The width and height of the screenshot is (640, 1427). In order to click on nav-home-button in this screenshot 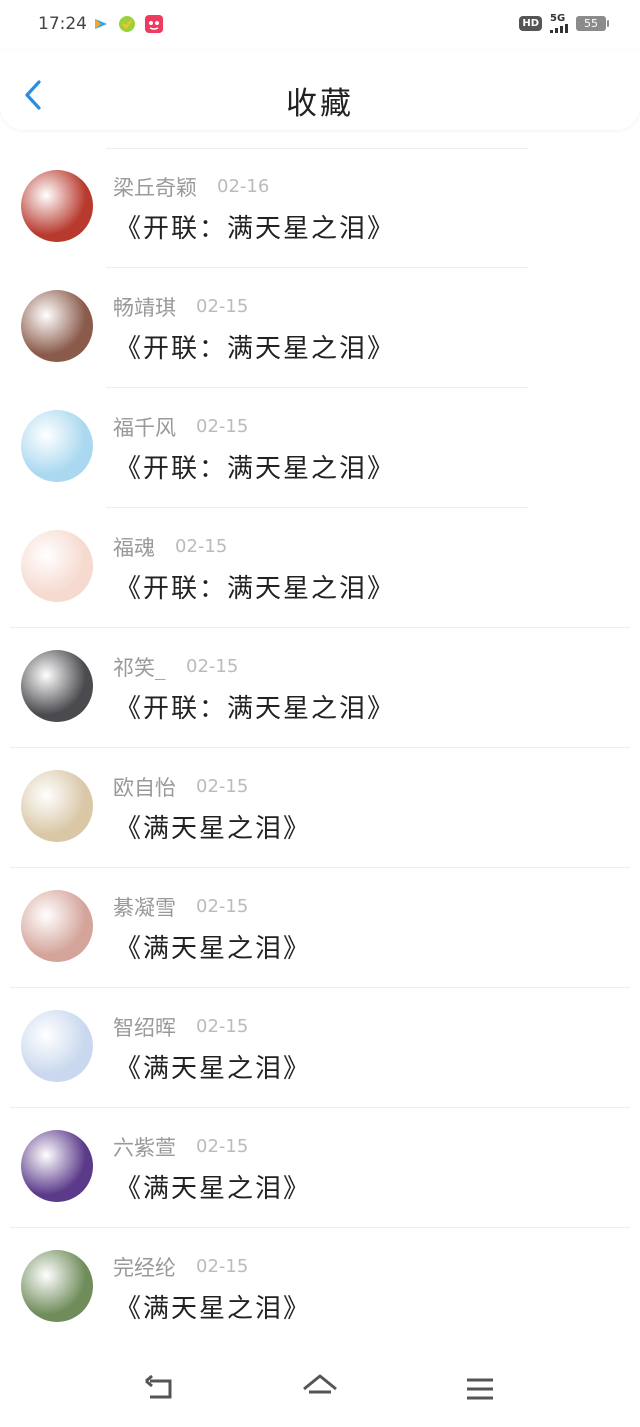, I will do `click(320, 1389)`.